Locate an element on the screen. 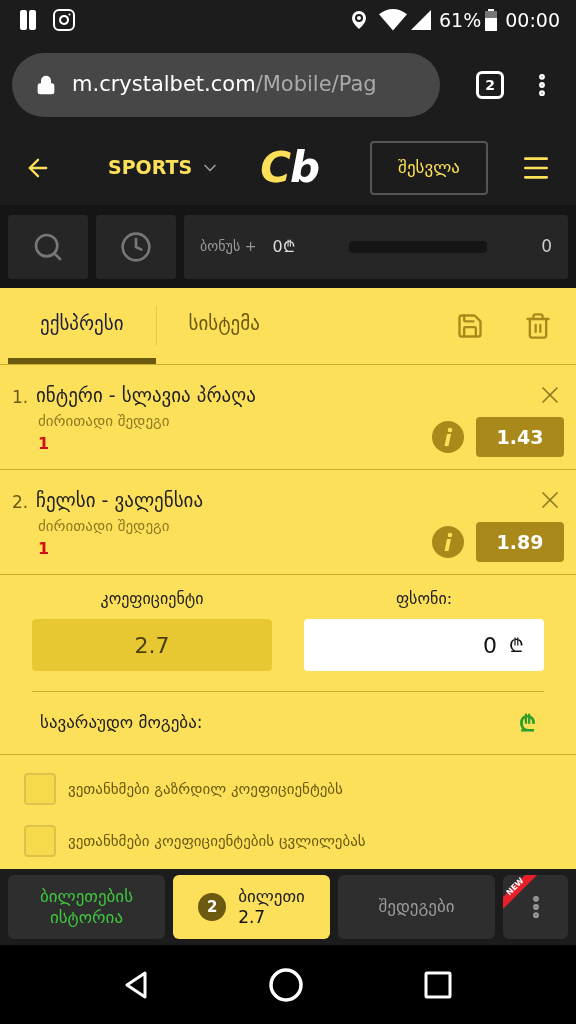  save-icon is located at coordinates (470, 326).